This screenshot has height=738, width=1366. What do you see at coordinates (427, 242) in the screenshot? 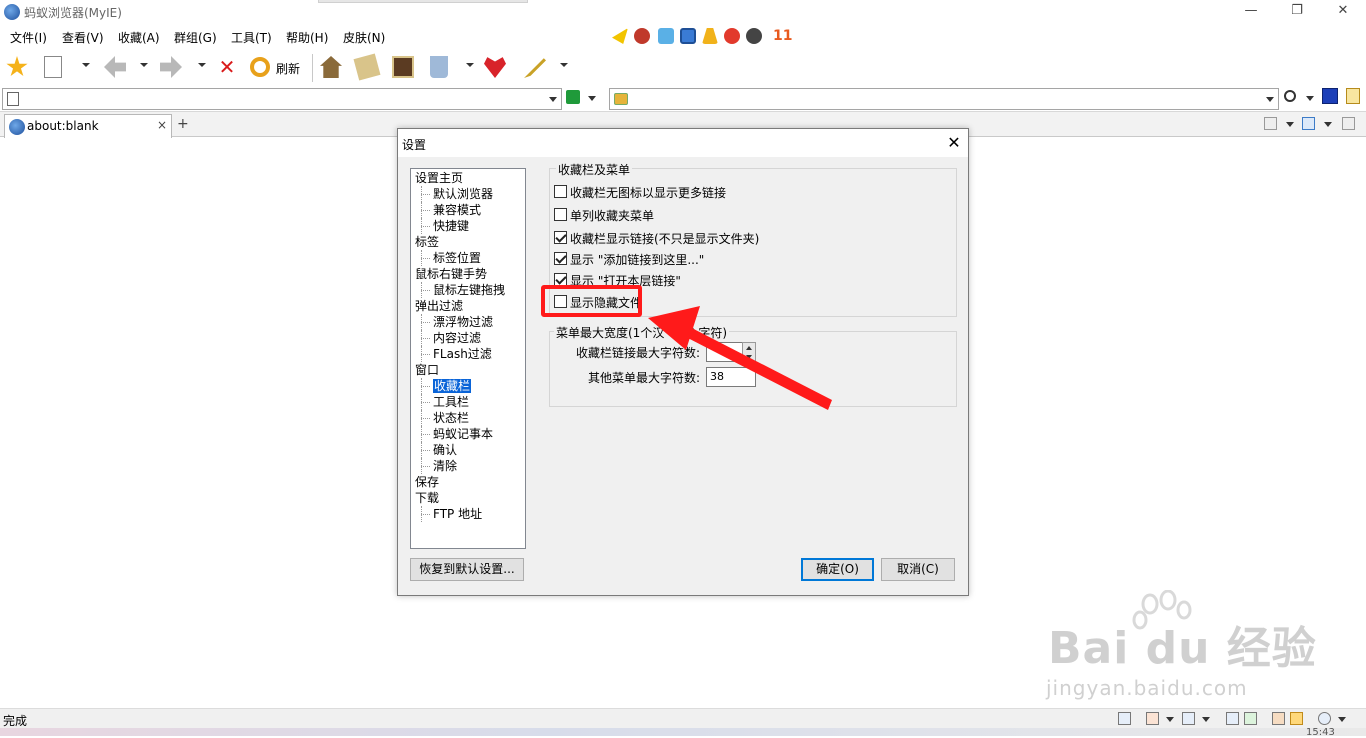
I see `tree-item: 标签` at bounding box center [427, 242].